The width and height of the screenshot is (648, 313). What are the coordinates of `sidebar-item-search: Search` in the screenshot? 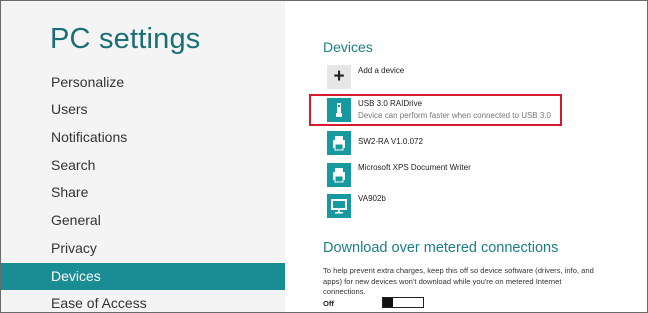 It's located at (143, 165).